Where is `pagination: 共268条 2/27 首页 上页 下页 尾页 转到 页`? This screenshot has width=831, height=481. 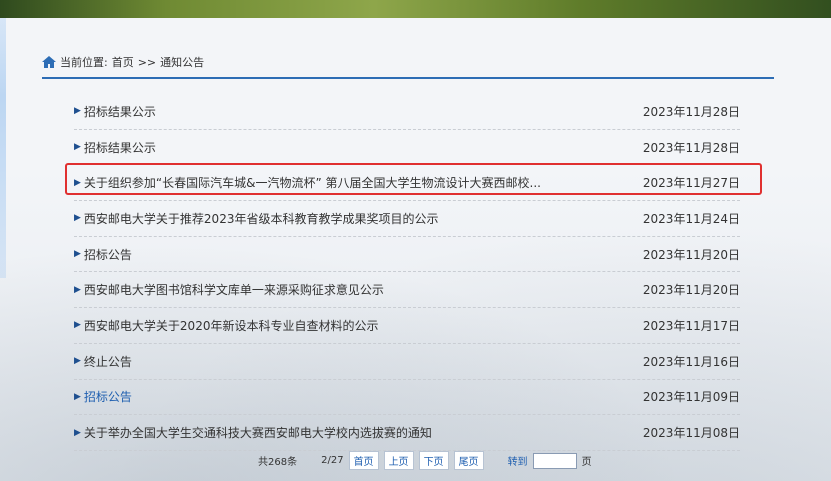 pagination: 共268条 2/27 首页 上页 下页 尾页 转到 页 is located at coordinates (425, 460).